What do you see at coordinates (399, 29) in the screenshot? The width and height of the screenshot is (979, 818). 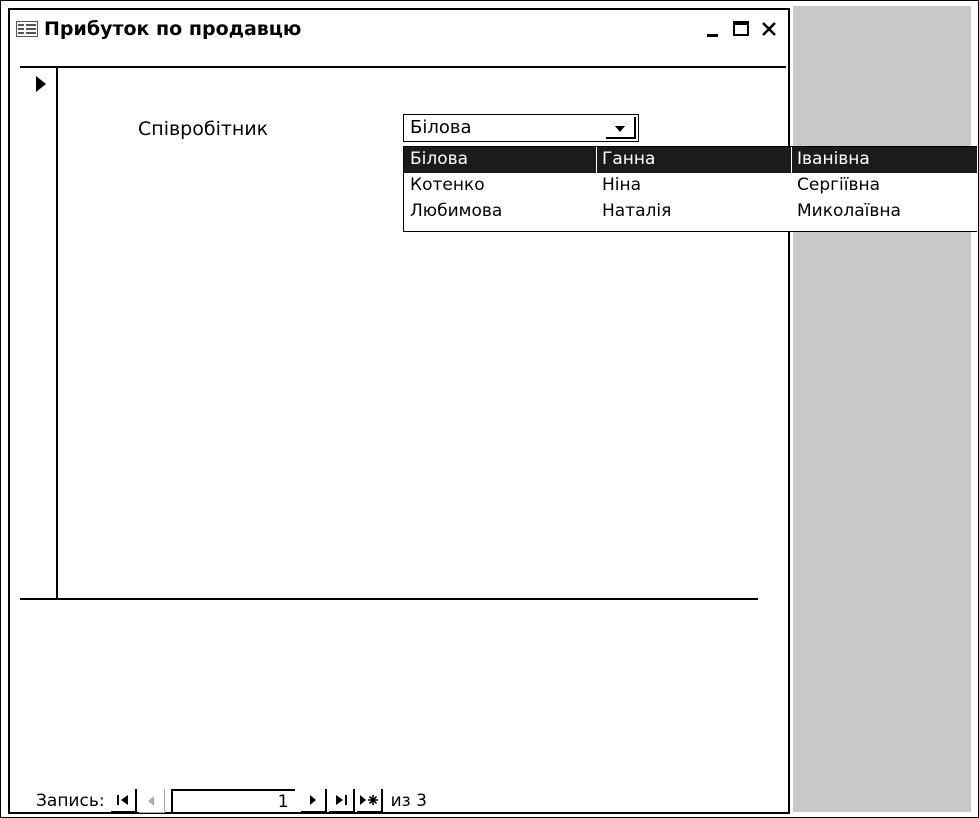 I see `title-bar: Прибуток по продавцю` at bounding box center [399, 29].